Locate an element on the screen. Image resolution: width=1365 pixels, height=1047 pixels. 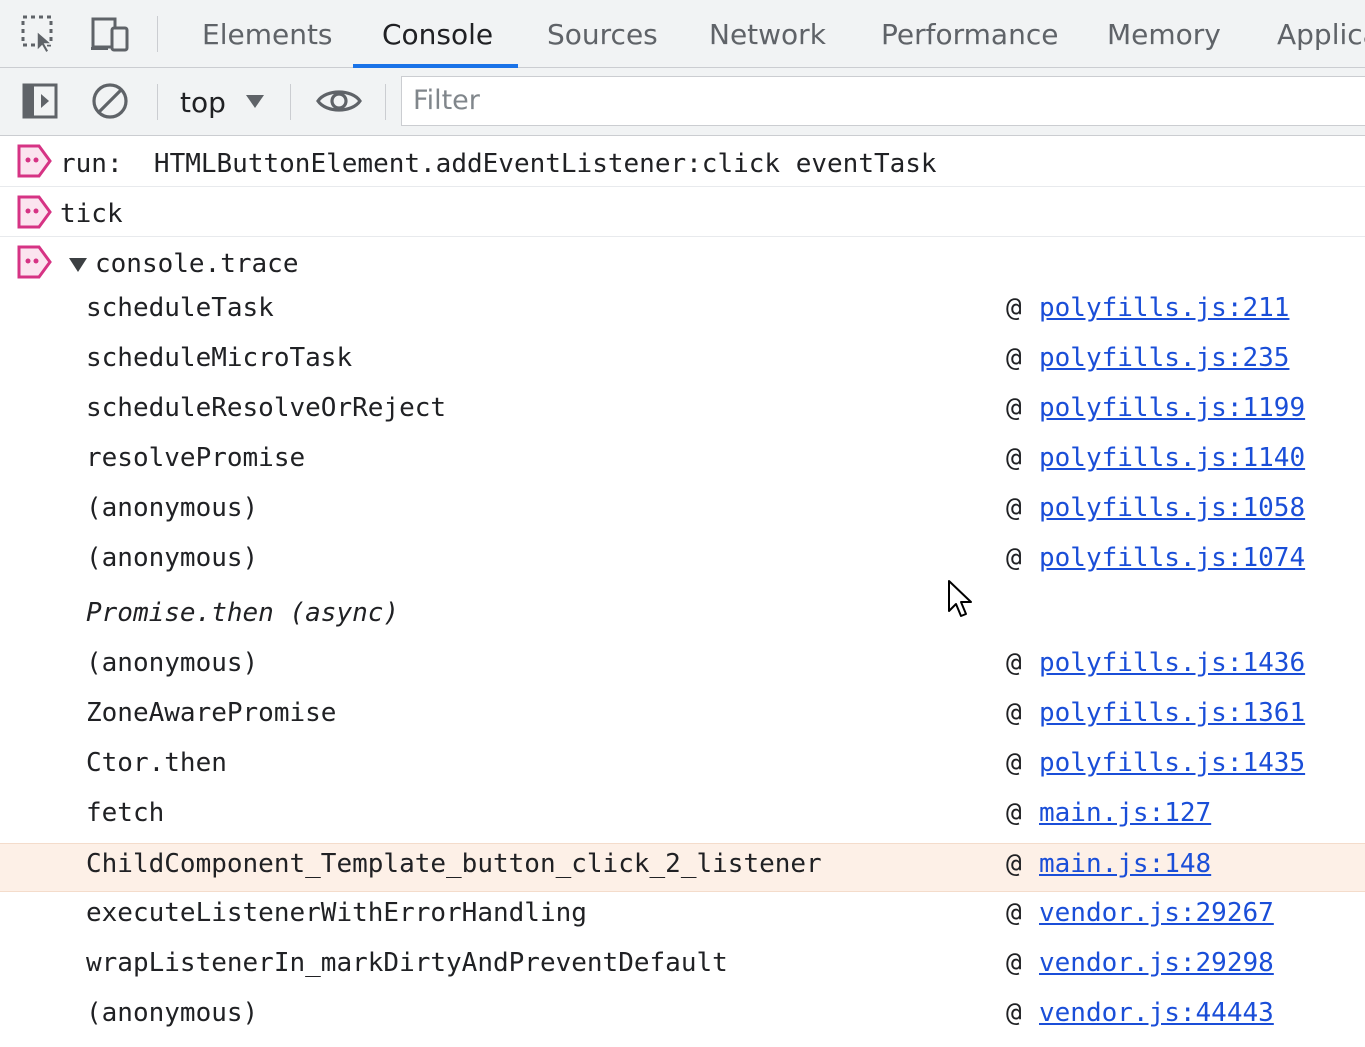
stack-frame: (anonymous) @ polyfills.js:1074 is located at coordinates (682, 560).